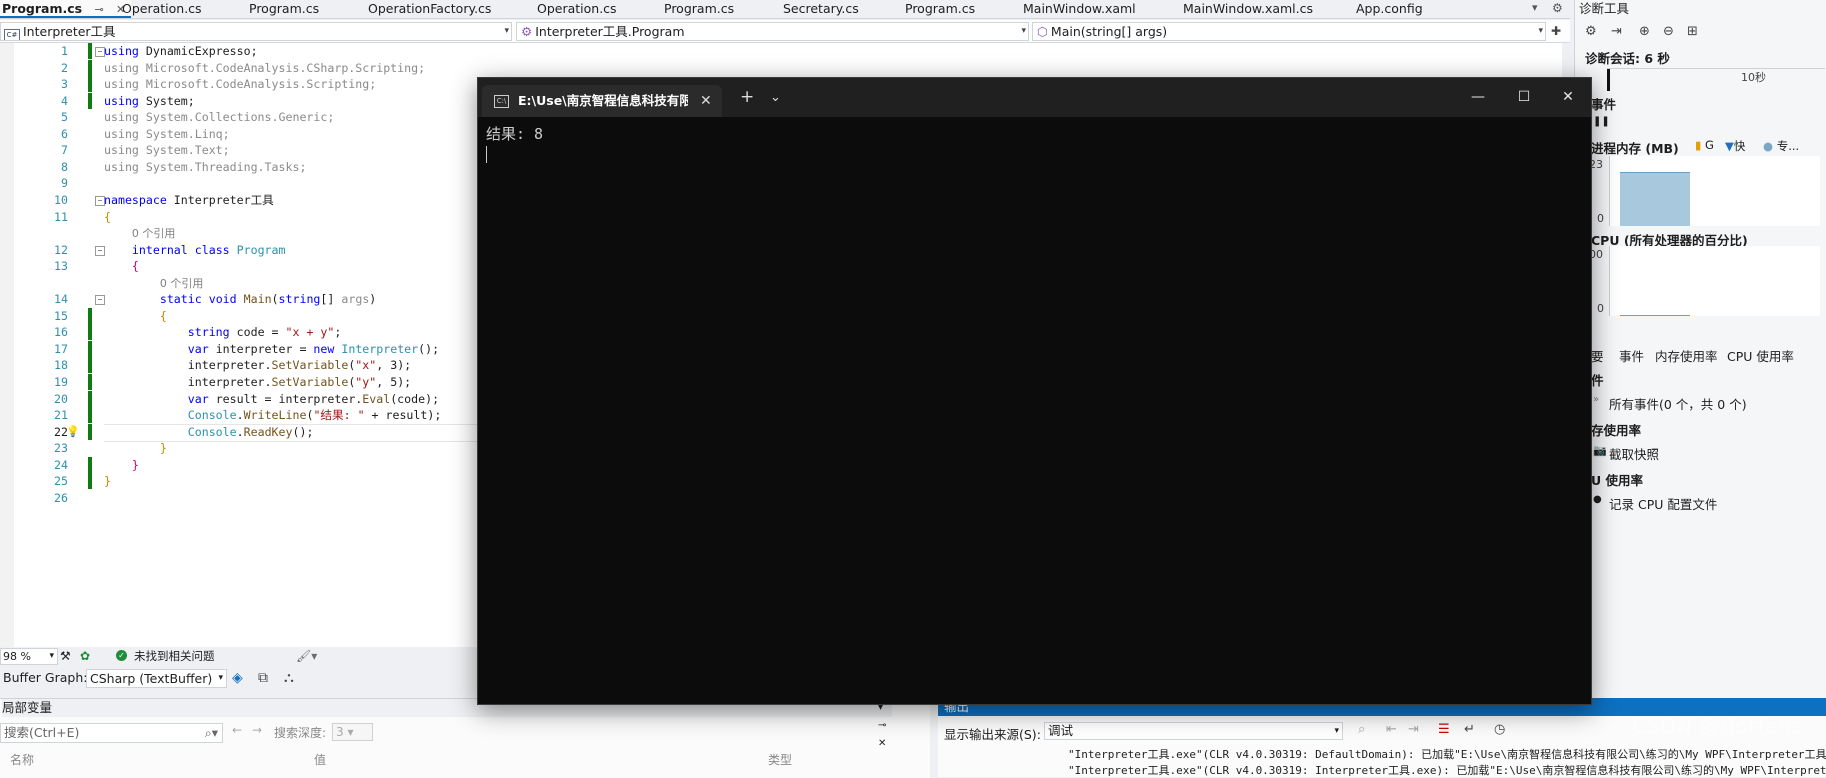  Describe the element at coordinates (1535, 8) in the screenshot. I see `tab-list-dropdown-icon: ▾` at that location.